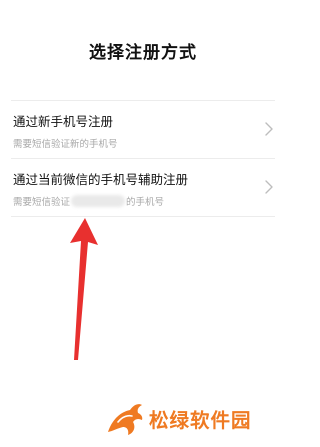 The image size is (320, 447). Describe the element at coordinates (42, 202) in the screenshot. I see `subtitle-prefix: 需要短信验证` at that location.